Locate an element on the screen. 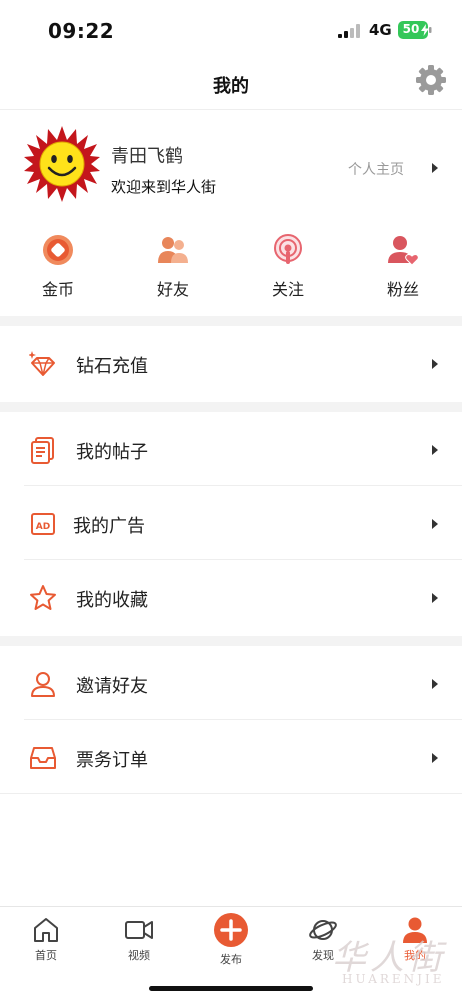  gear-icon is located at coordinates (431, 80).